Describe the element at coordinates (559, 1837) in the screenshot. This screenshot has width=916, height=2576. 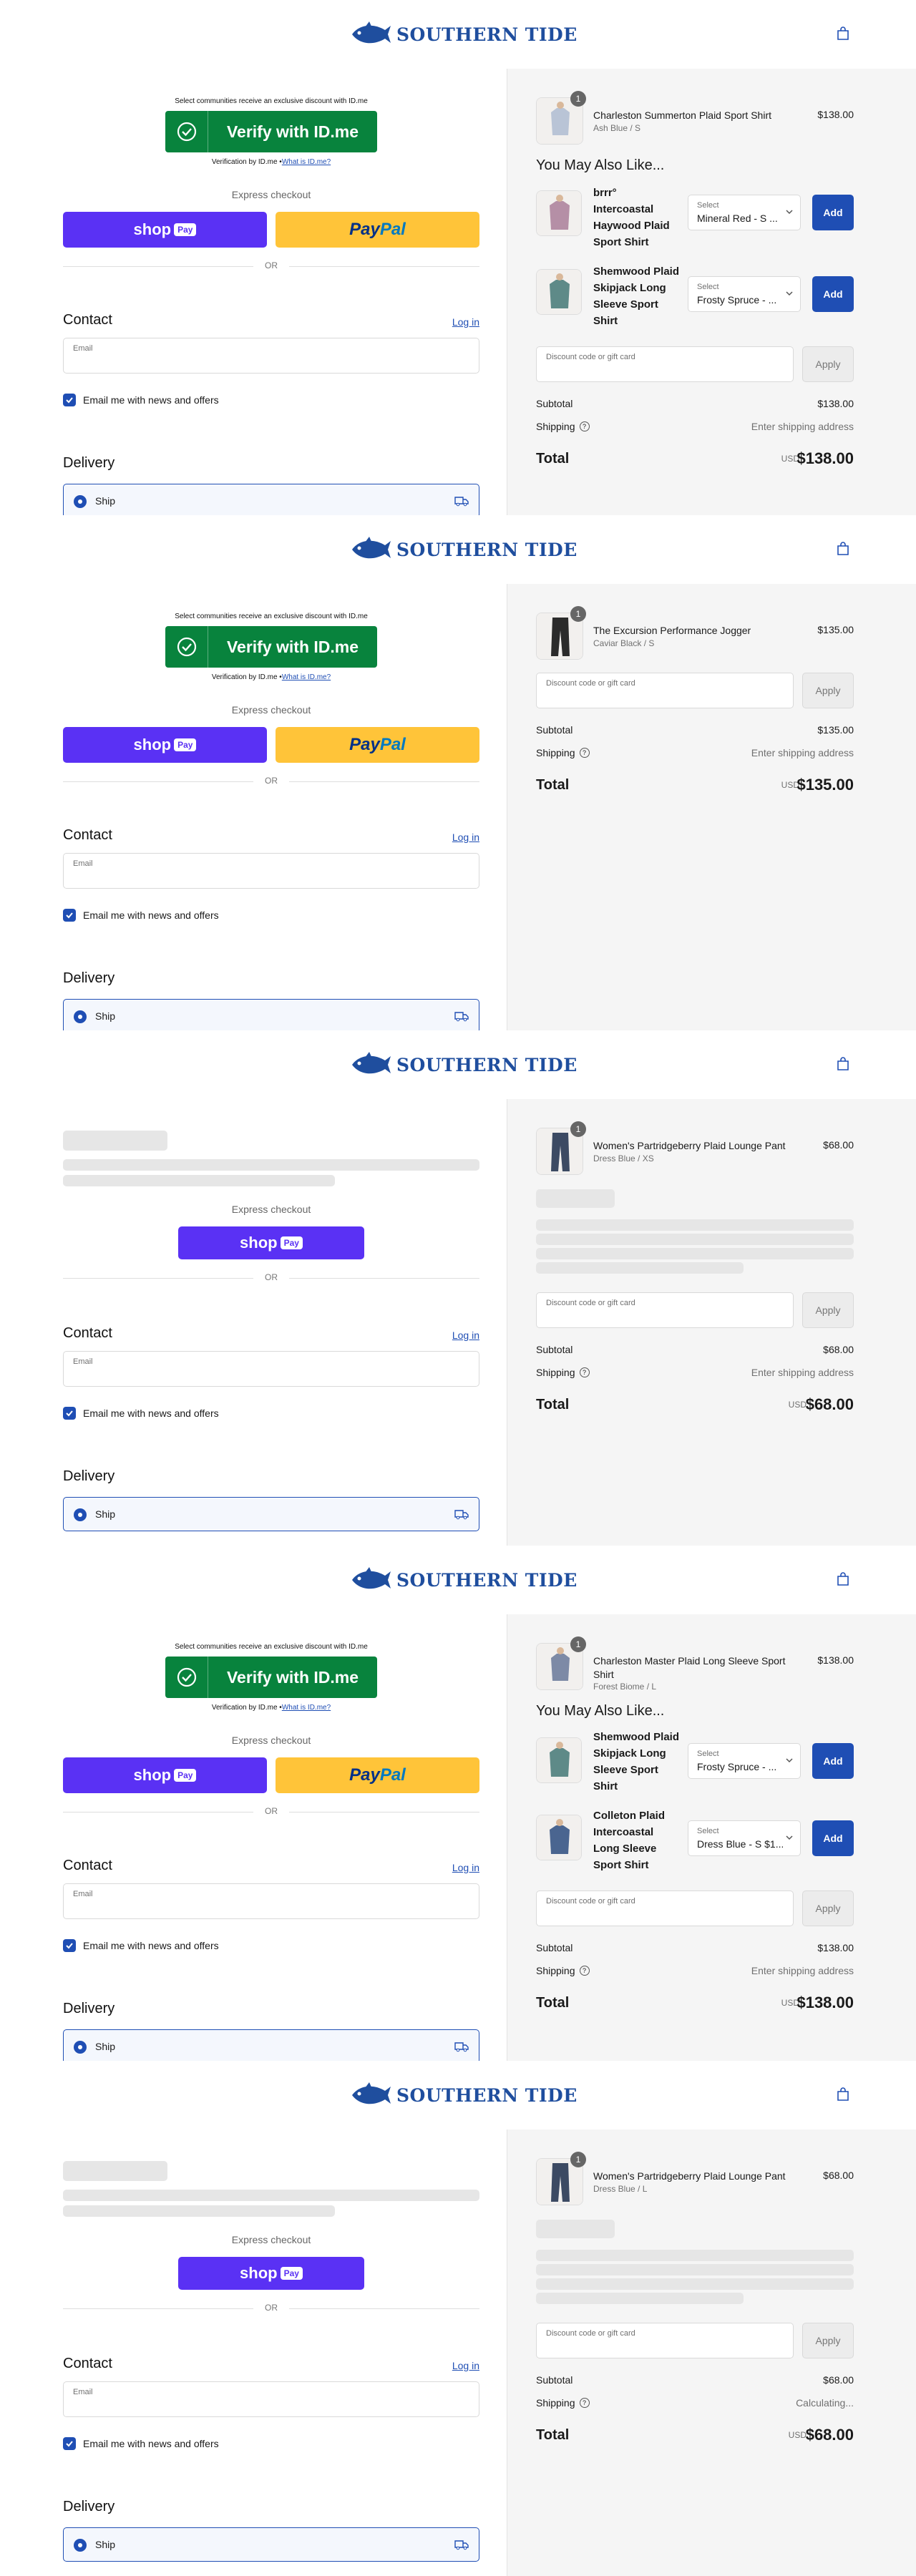
I see `shirt-image-icon` at that location.